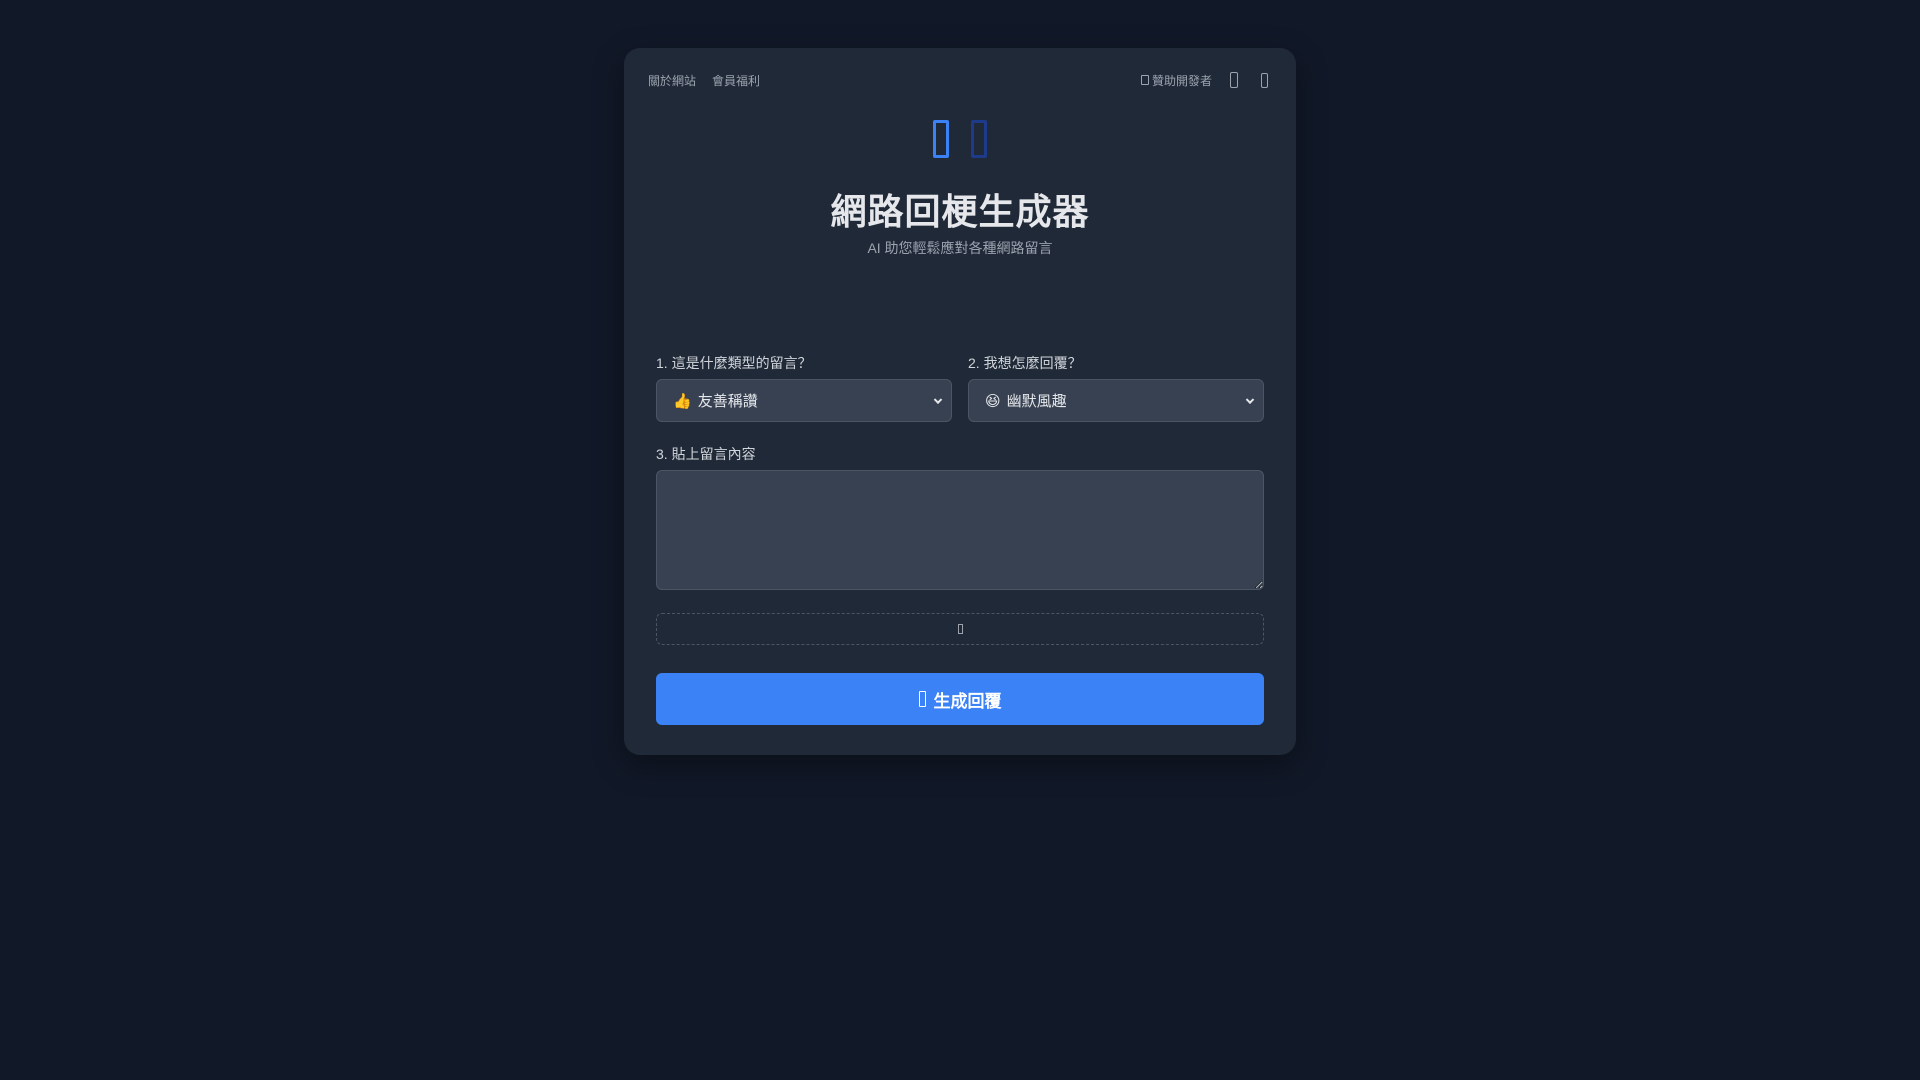 The image size is (1920, 1080). I want to click on comment-content-label: 3. 貼上留言內容, so click(706, 454).